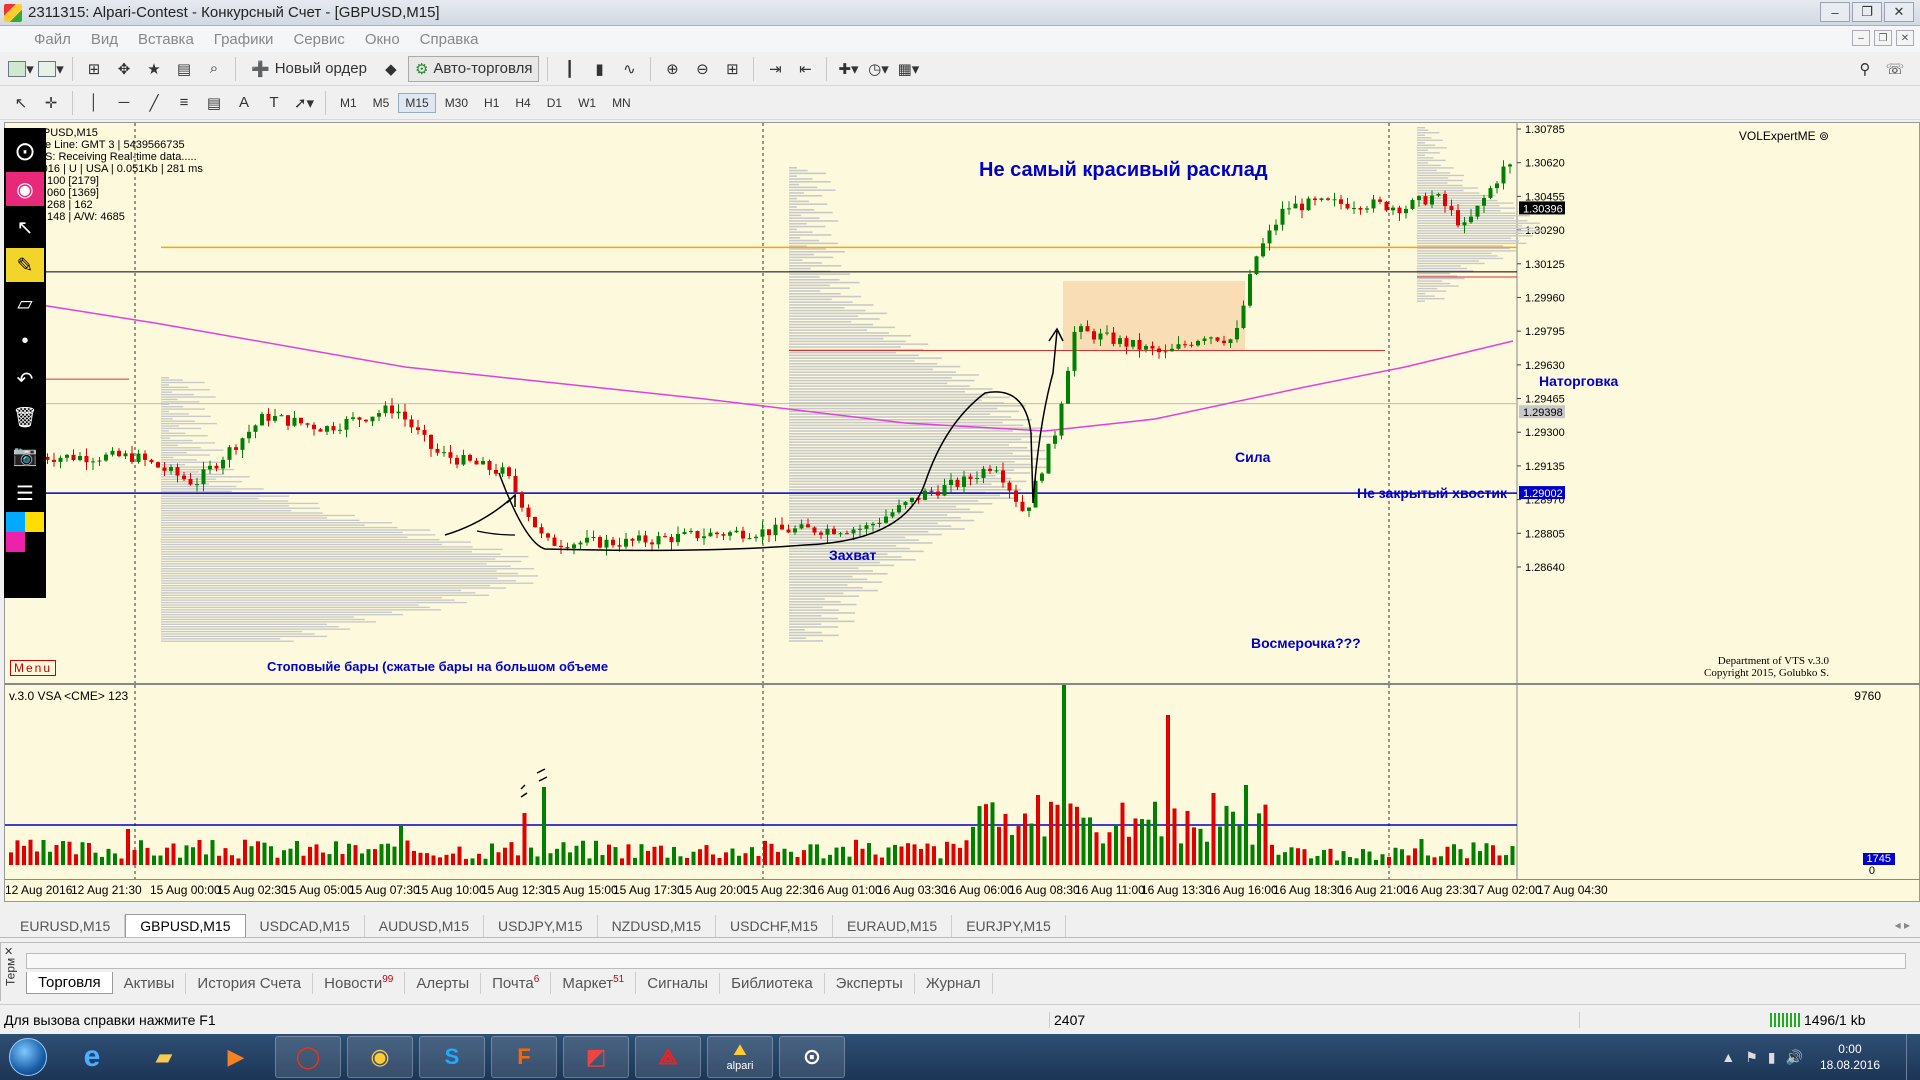  Describe the element at coordinates (25, 379) in the screenshot. I see `undo-icon: ↶` at that location.